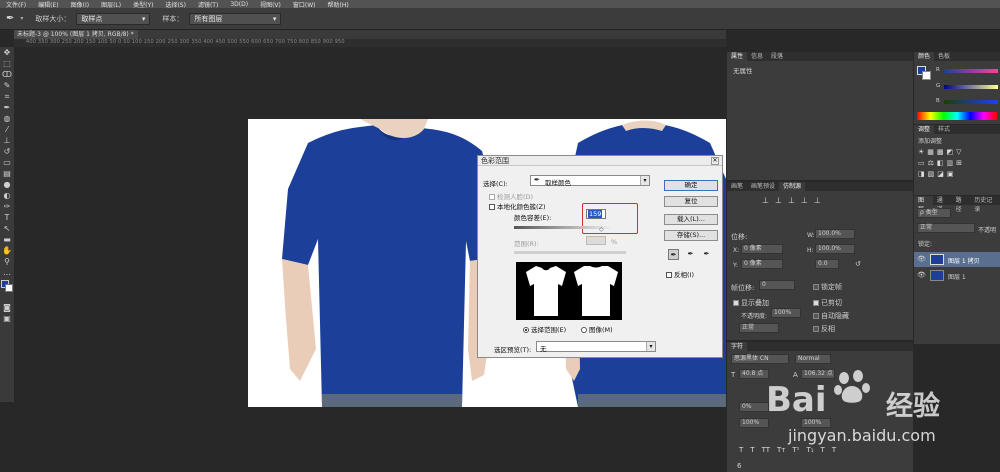  I want to click on select-dropdown: ✒ 取样颜色 ▾, so click(590, 181).